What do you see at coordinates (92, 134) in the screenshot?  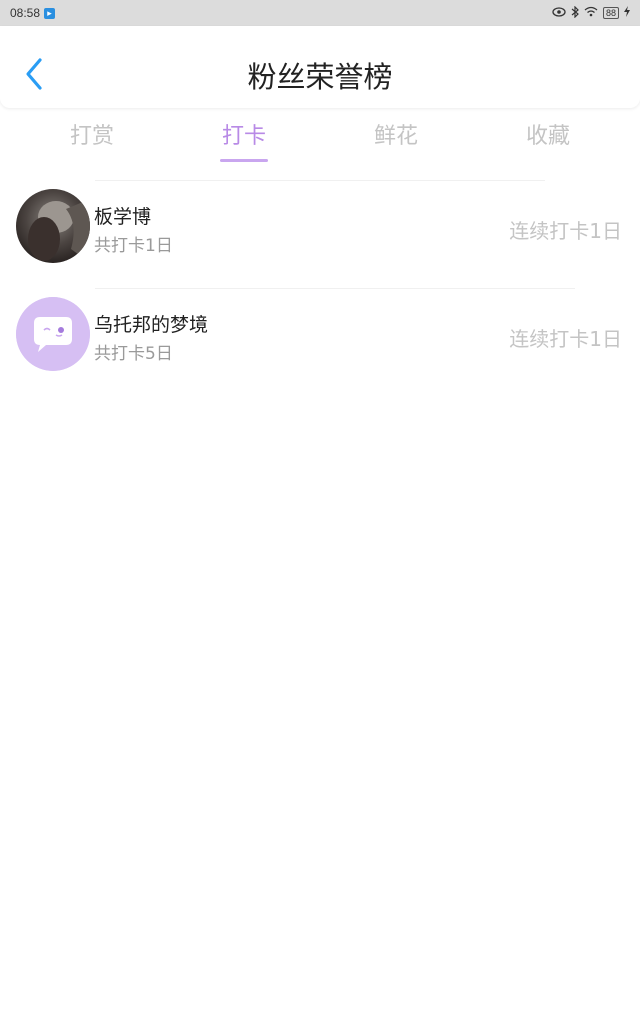 I see `tab-reward: 打赏` at bounding box center [92, 134].